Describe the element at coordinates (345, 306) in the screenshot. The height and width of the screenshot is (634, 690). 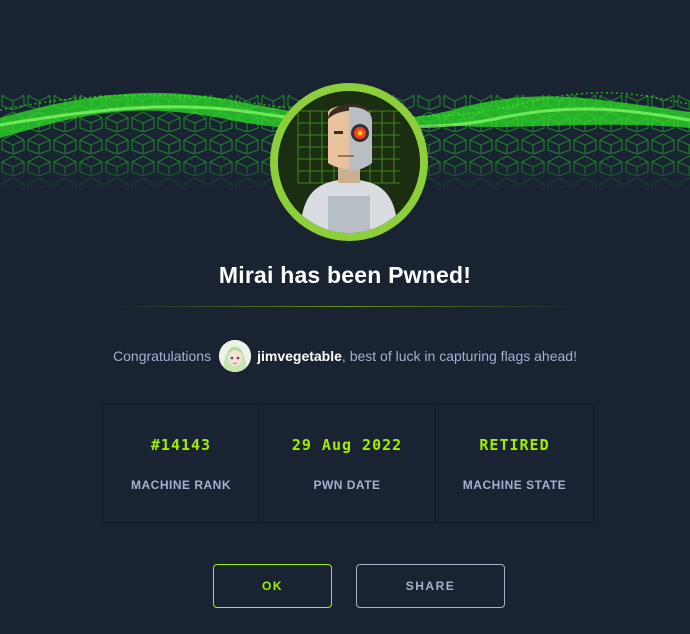
I see `title-divider` at that location.